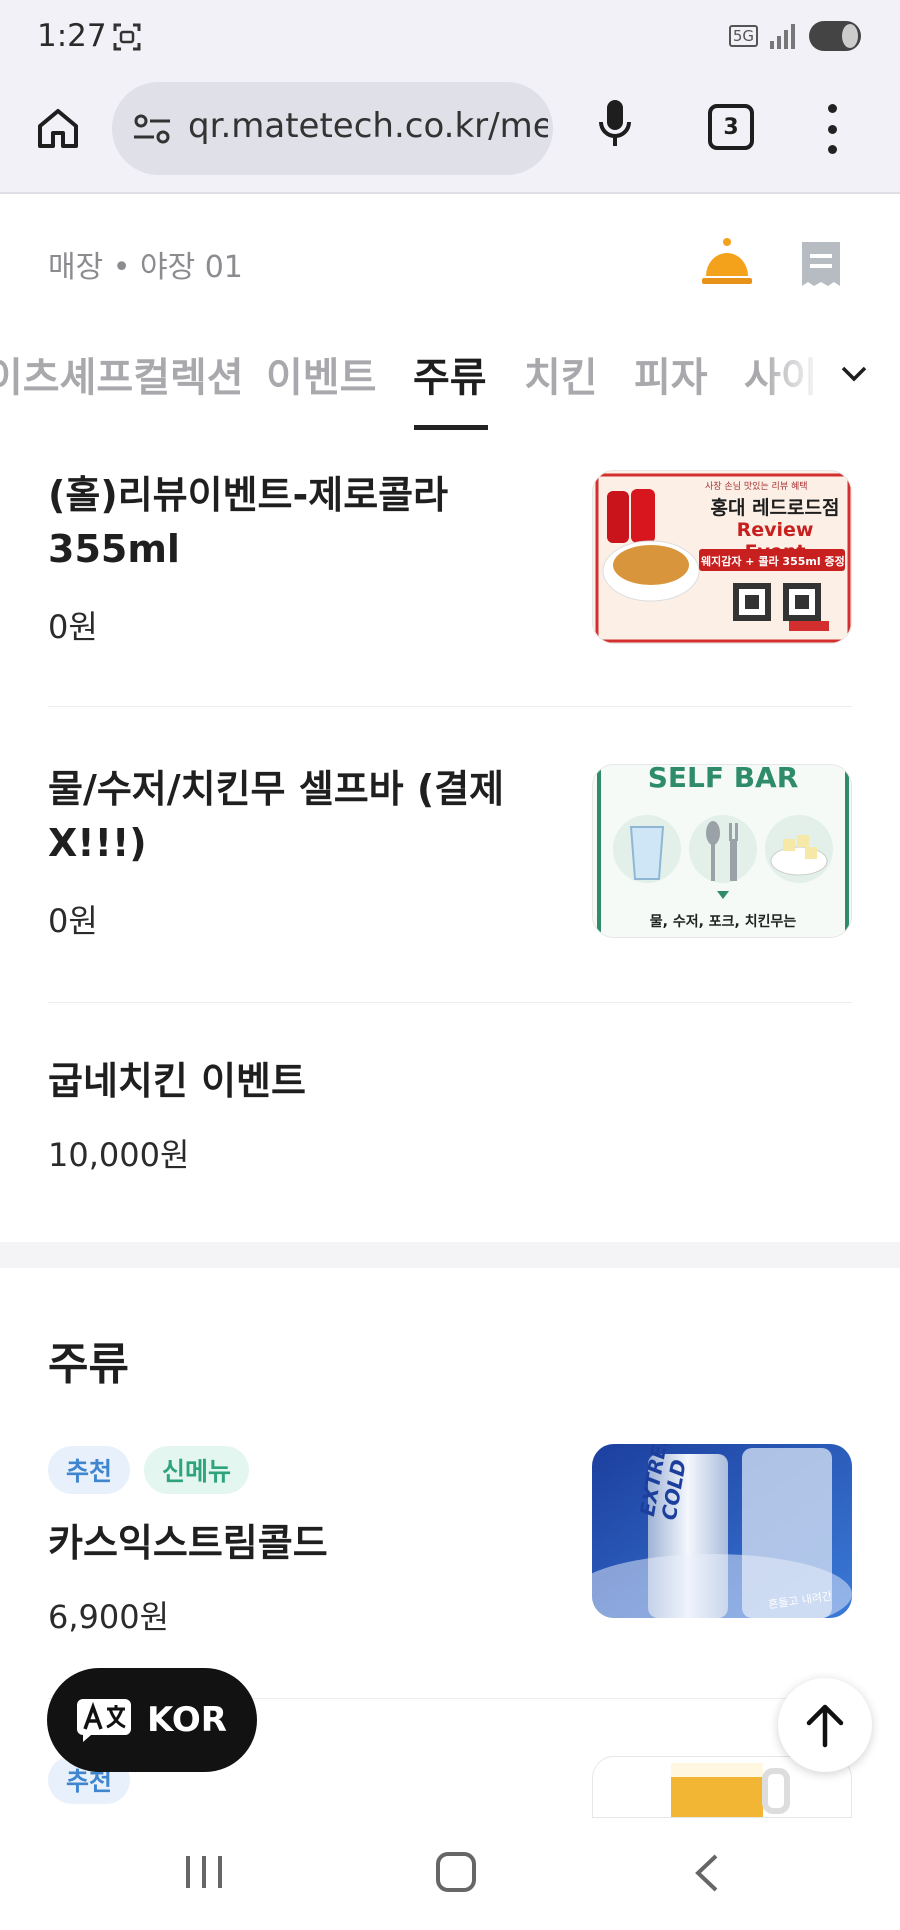 The height and width of the screenshot is (1930, 900). Describe the element at coordinates (727, 263) in the screenshot. I see `bell-icon` at that location.